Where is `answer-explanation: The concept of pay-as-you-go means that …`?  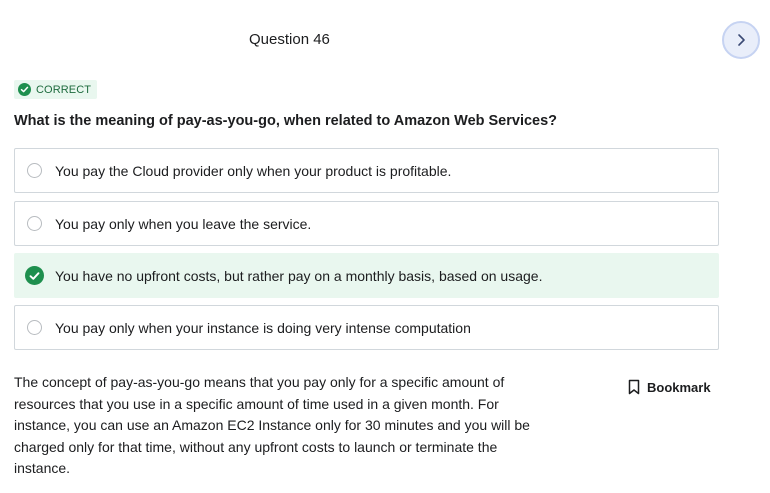 answer-explanation: The concept of pay-as-you-go means that … is located at coordinates (272, 425).